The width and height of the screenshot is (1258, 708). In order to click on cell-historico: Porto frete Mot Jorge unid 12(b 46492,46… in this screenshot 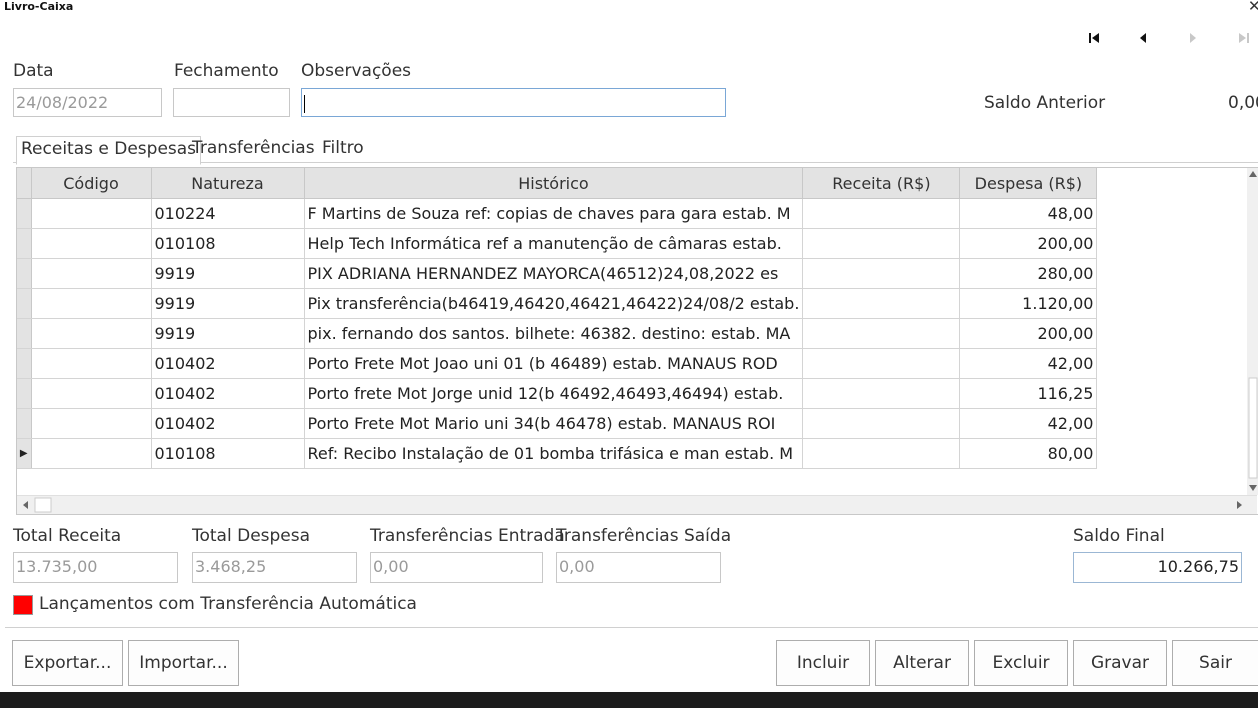, I will do `click(554, 393)`.